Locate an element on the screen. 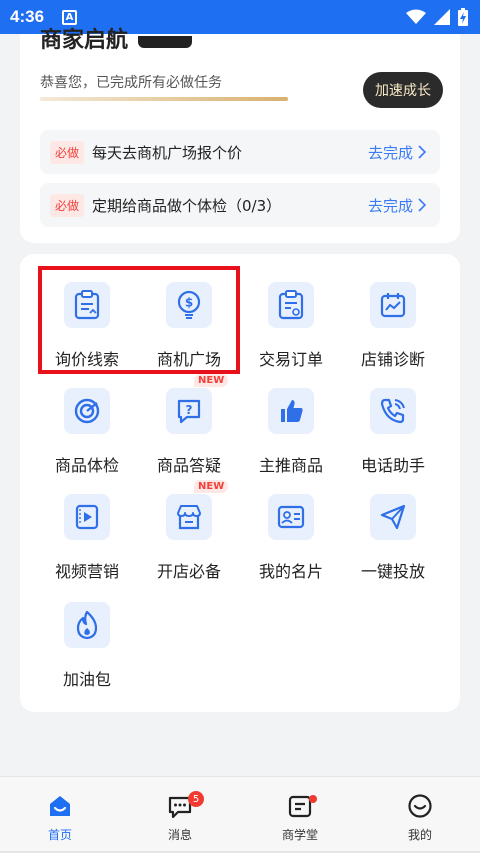  highlight-box is located at coordinates (139, 320).